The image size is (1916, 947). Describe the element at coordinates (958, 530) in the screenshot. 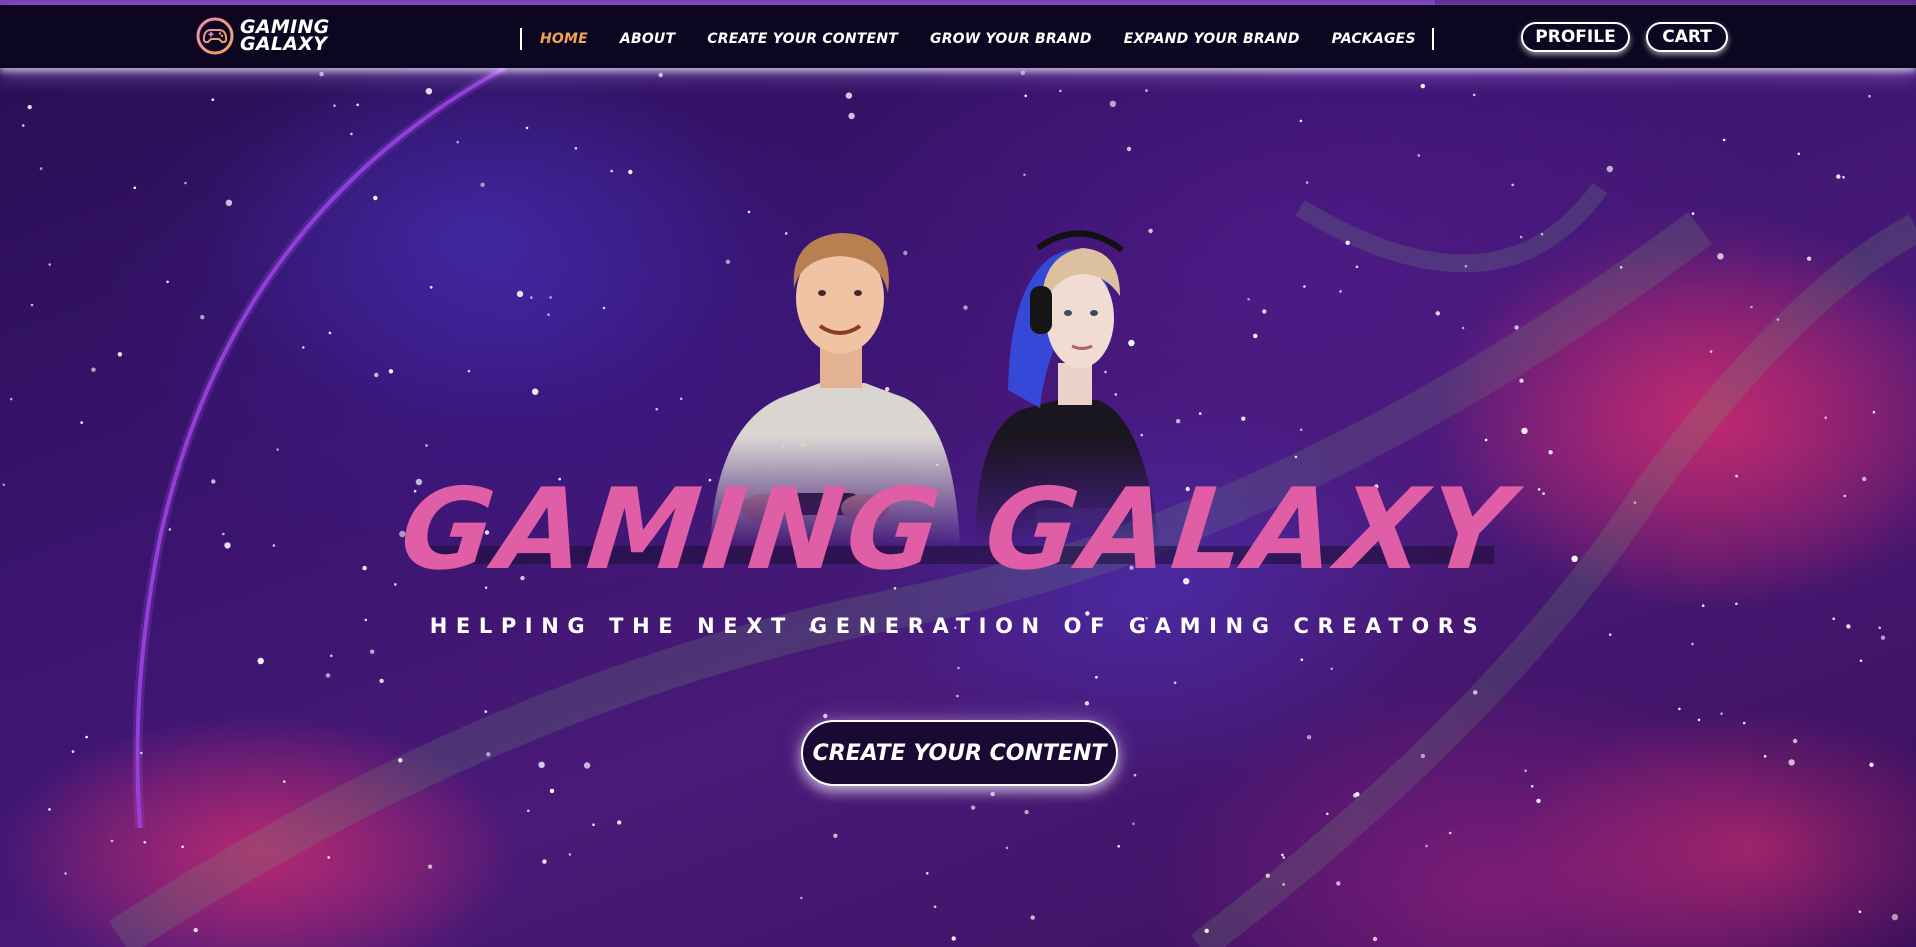

I see `hero-title: GAMING GALAXY` at that location.